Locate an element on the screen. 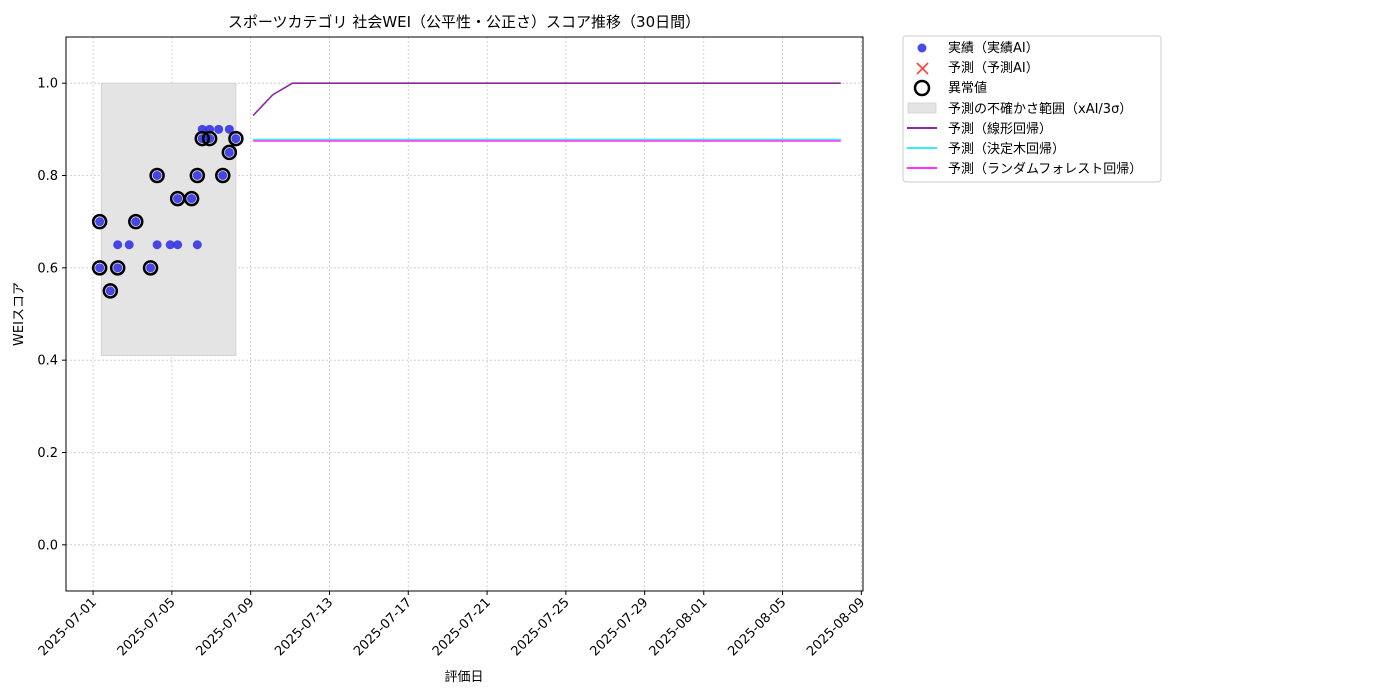  uncertainty-band-layer is located at coordinates (168, 219).